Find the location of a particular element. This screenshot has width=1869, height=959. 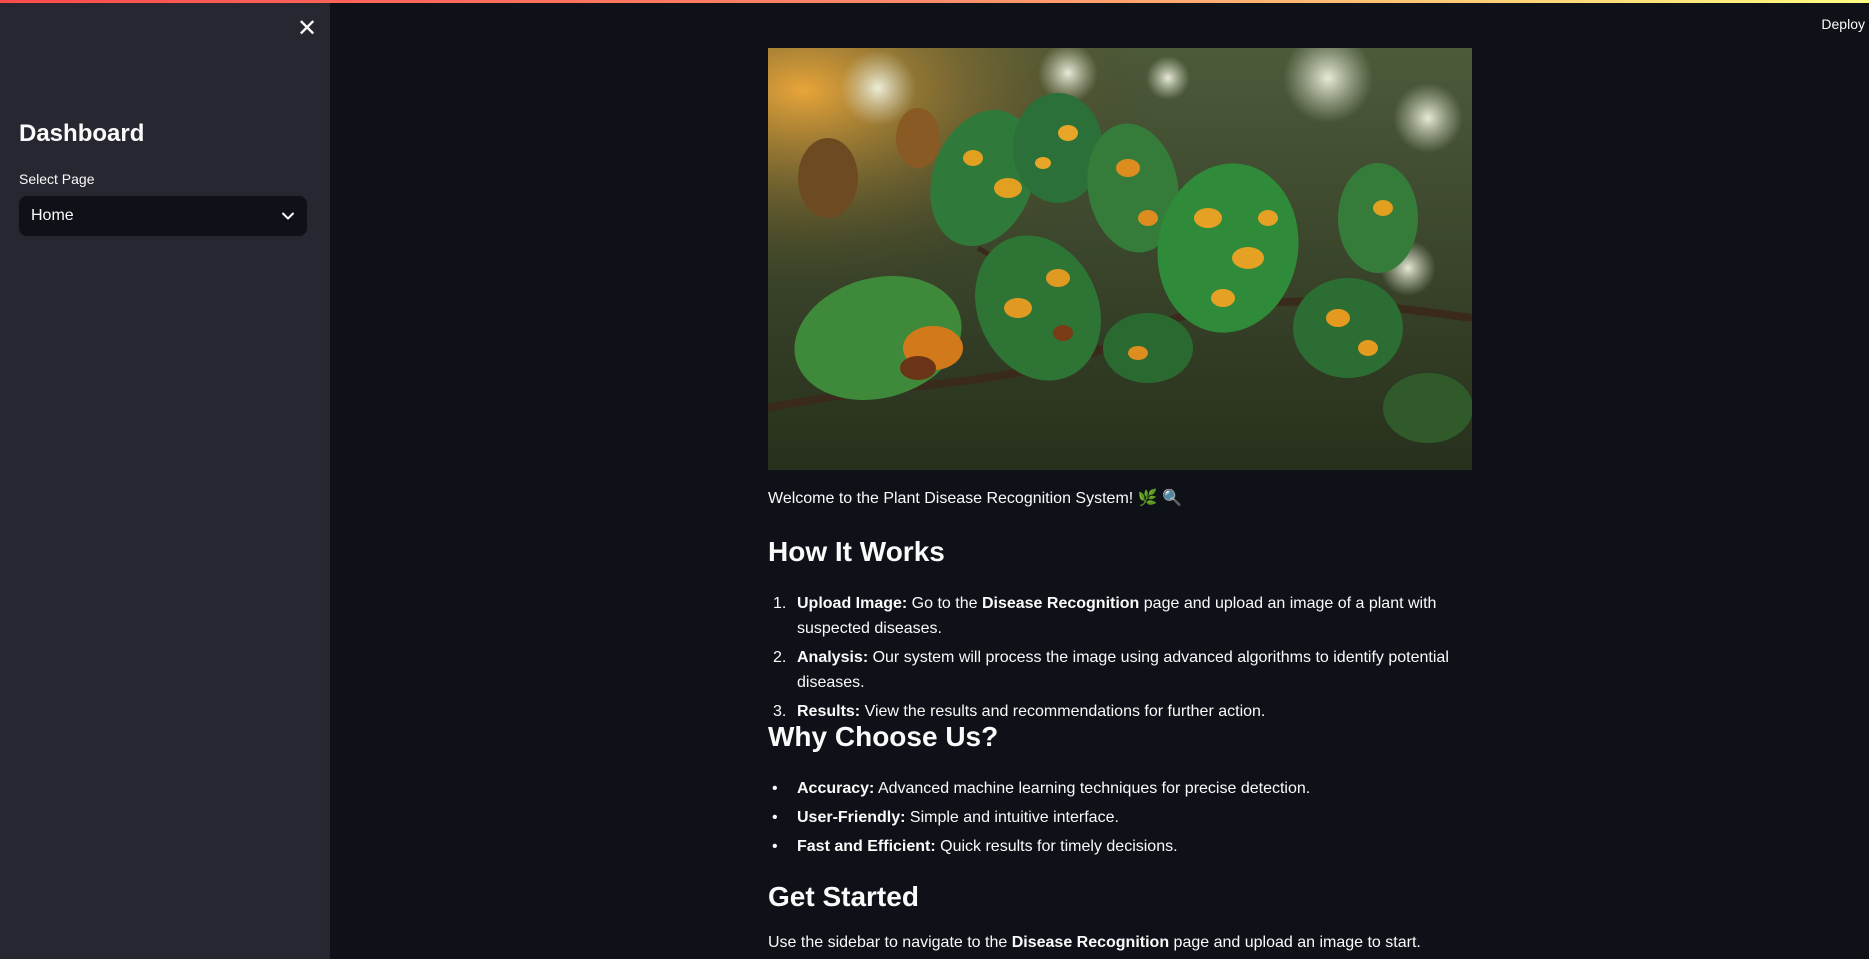

select-page-dropdown: Home is located at coordinates (163, 216).